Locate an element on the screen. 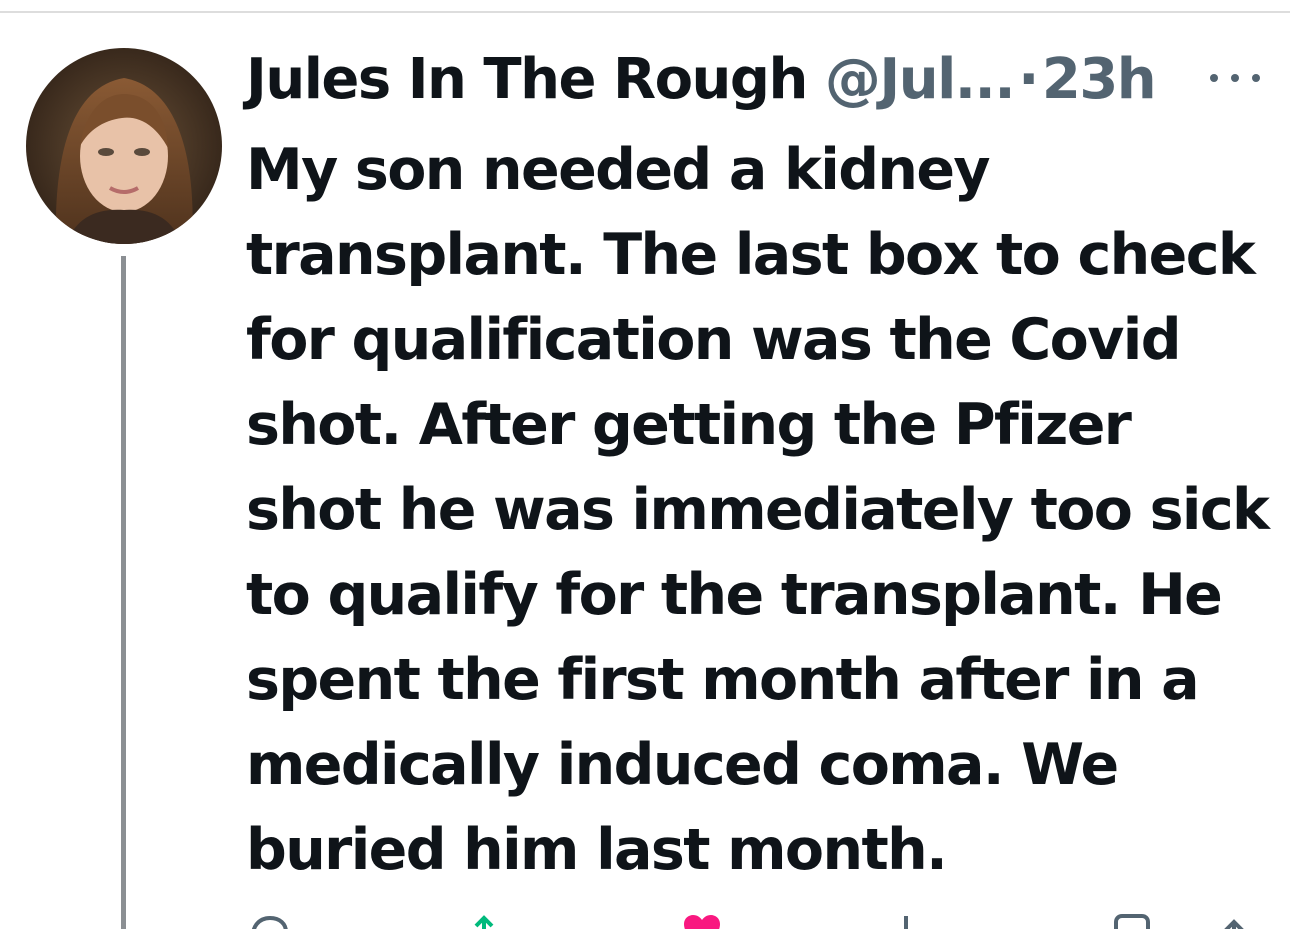 This screenshot has width=1290, height=929. views-icon is located at coordinates (908, 920).